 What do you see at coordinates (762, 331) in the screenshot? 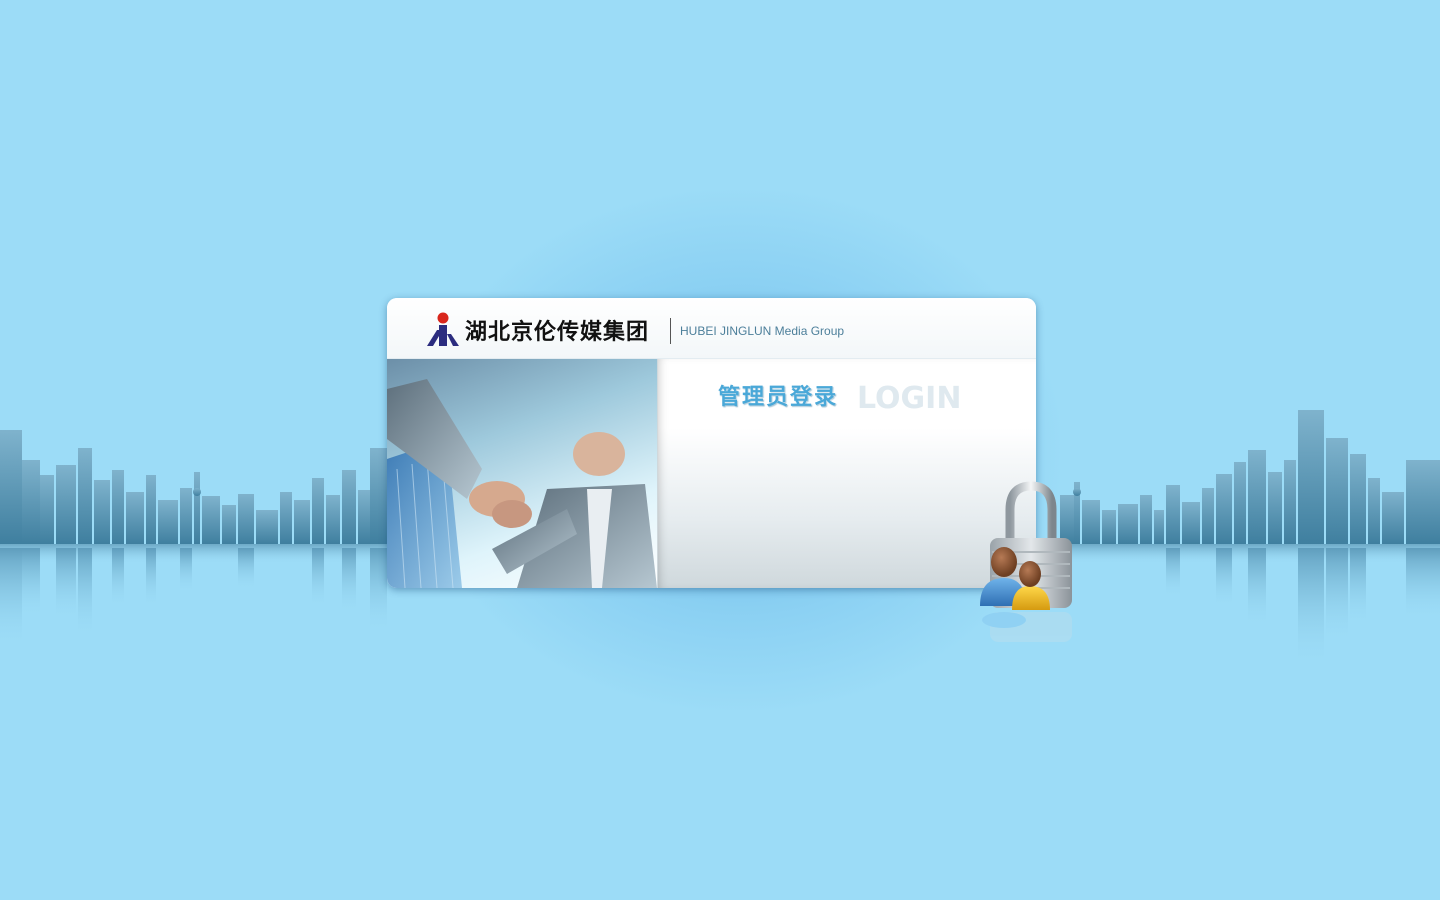
I see `company-name-en: HUBEI JINGLUN Media Group` at bounding box center [762, 331].